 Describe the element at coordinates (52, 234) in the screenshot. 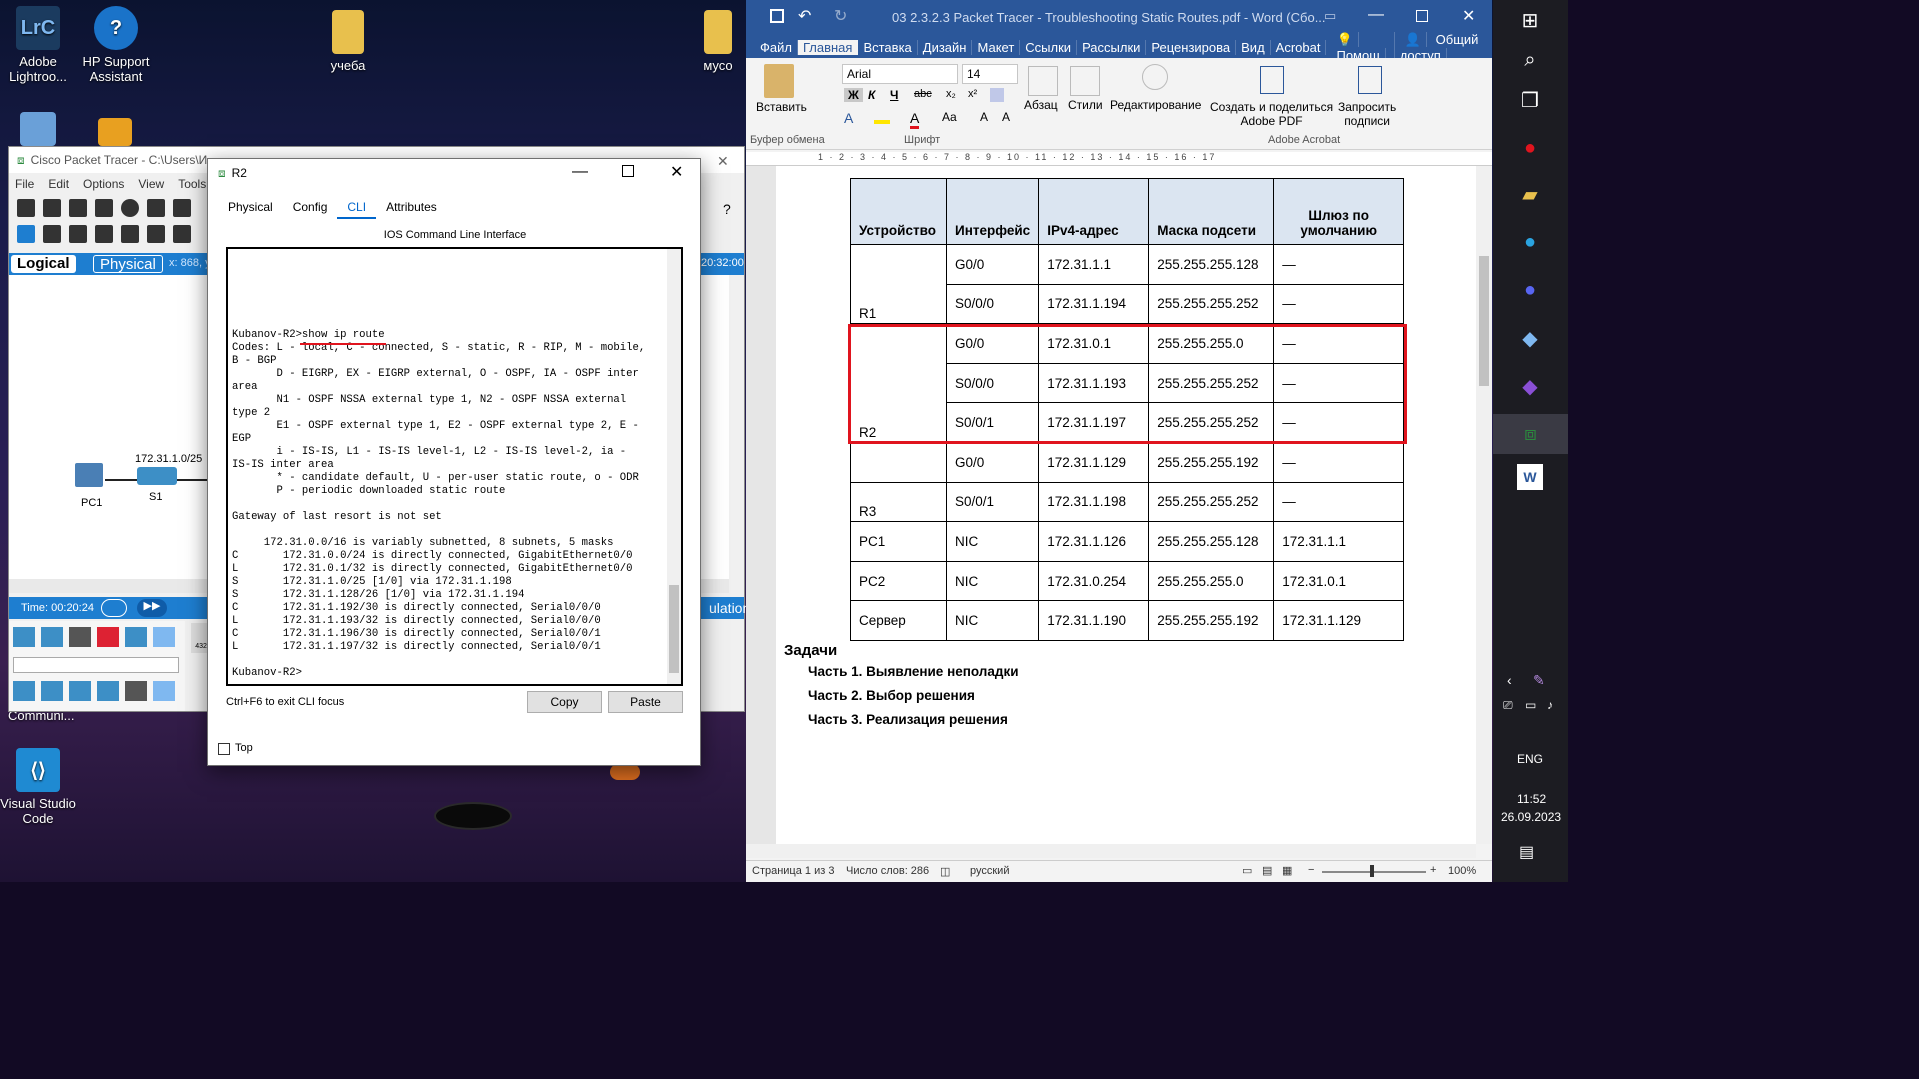

I see `zoom-icon` at that location.